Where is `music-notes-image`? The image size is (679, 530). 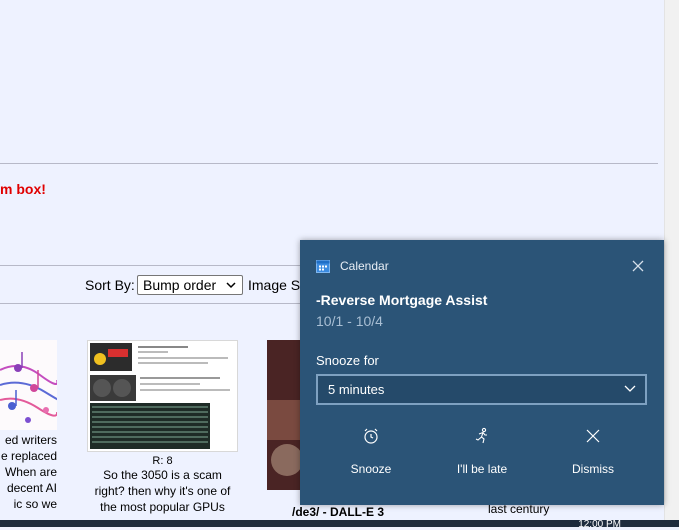
music-notes-image is located at coordinates (28, 385).